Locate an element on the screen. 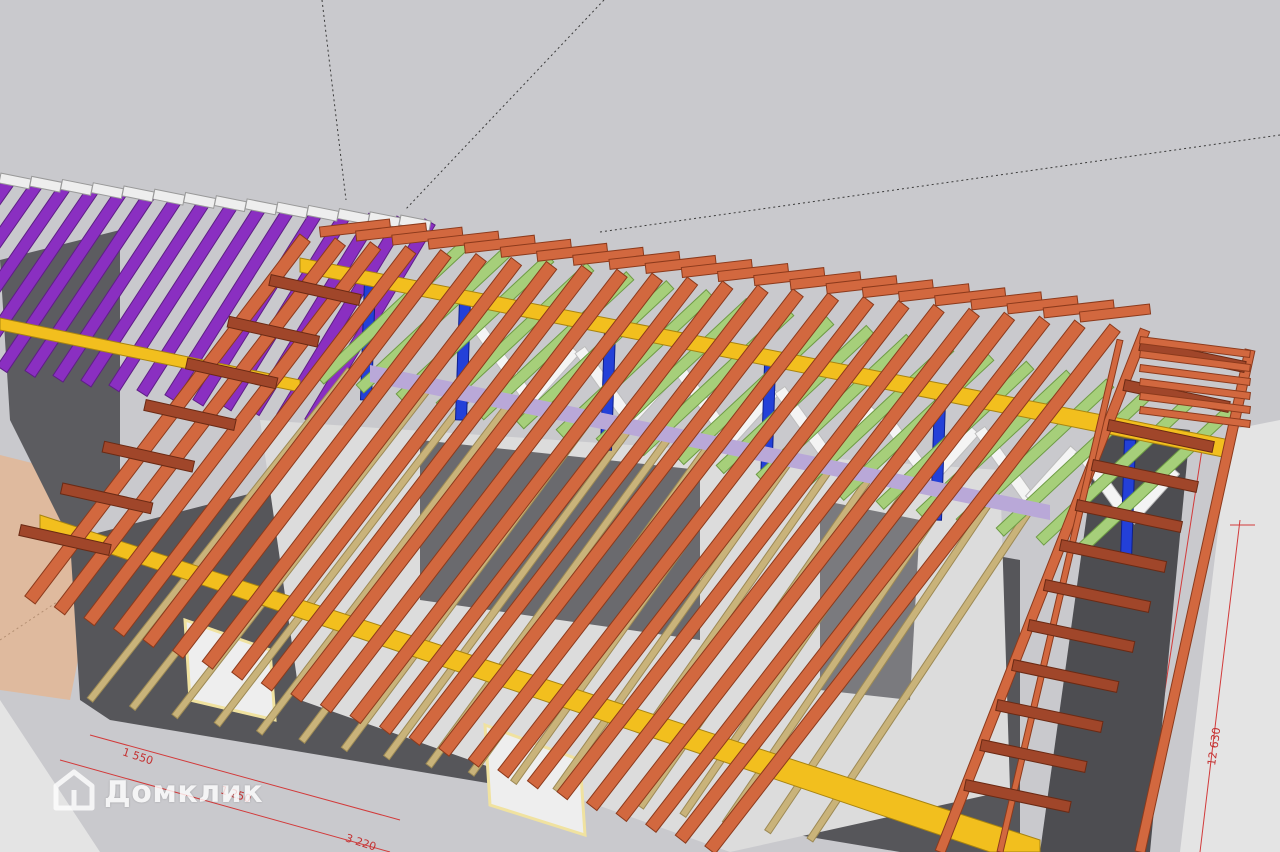 Image resolution: width=1280 pixels, height=852 pixels. brand-name: Домклик is located at coordinates (184, 792).